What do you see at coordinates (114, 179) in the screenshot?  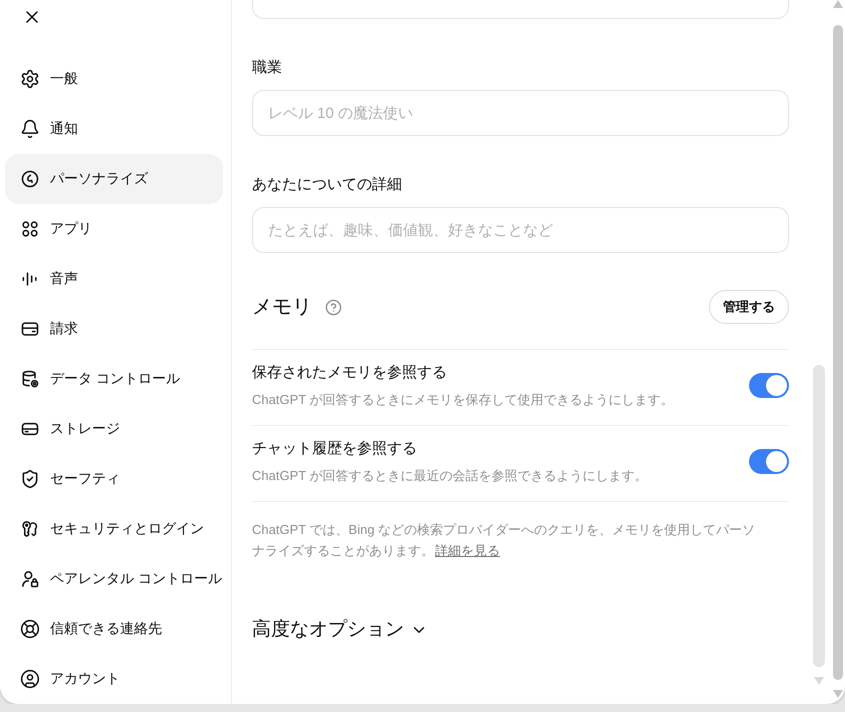 I see `sidebar-item: パーソナライズ` at bounding box center [114, 179].